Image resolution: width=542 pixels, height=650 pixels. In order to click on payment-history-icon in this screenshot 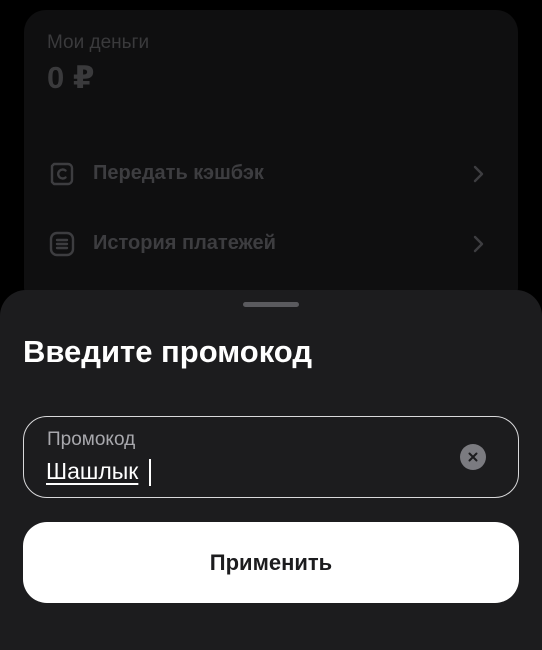, I will do `click(62, 244)`.